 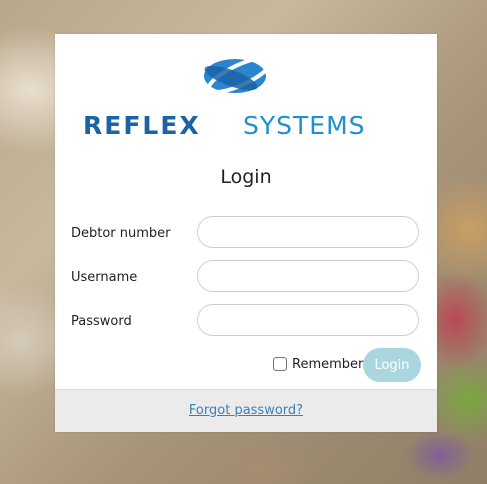 What do you see at coordinates (104, 277) in the screenshot?
I see `username-label: Username` at bounding box center [104, 277].